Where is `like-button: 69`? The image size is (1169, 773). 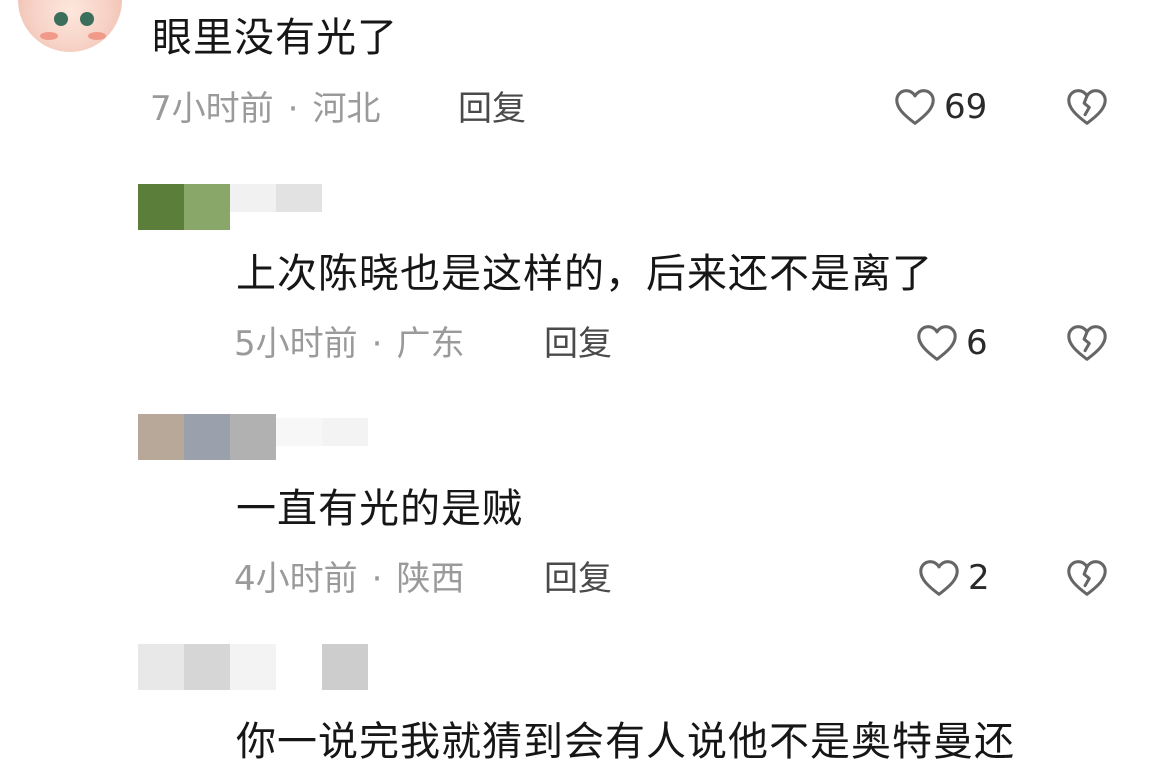
like-button: 69 is located at coordinates (939, 107).